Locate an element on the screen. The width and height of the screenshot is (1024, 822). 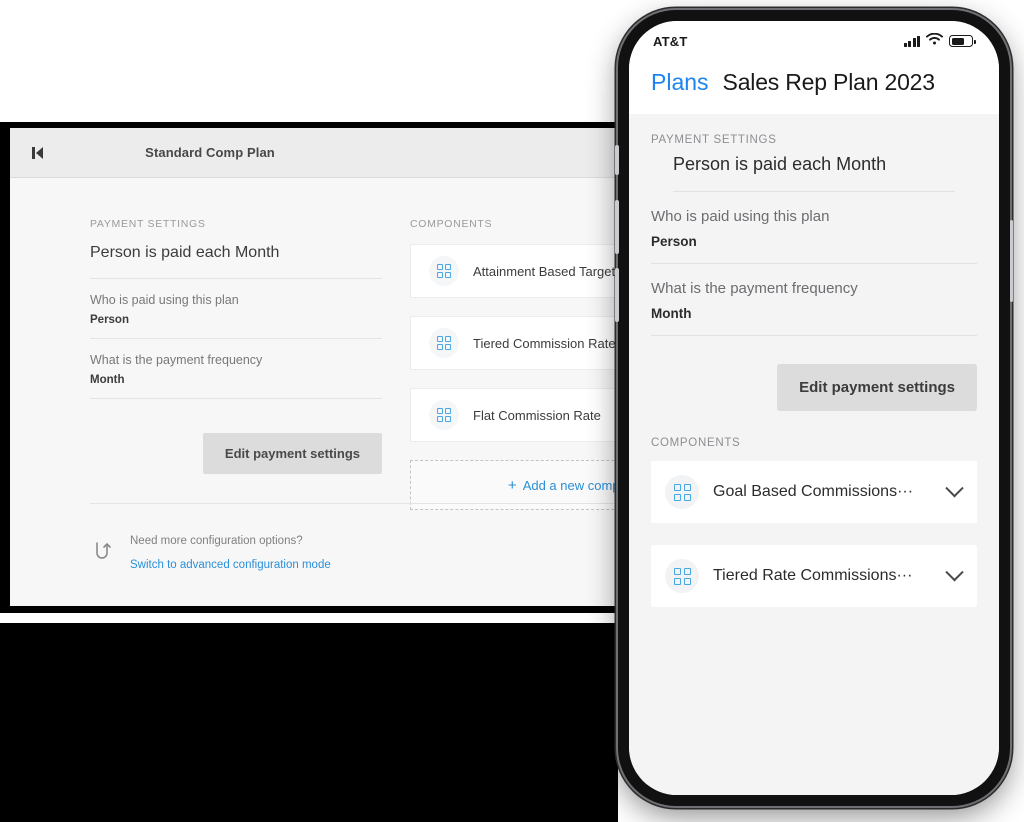
component-name: Tiered Rate Commissions··· is located at coordinates (813, 575).